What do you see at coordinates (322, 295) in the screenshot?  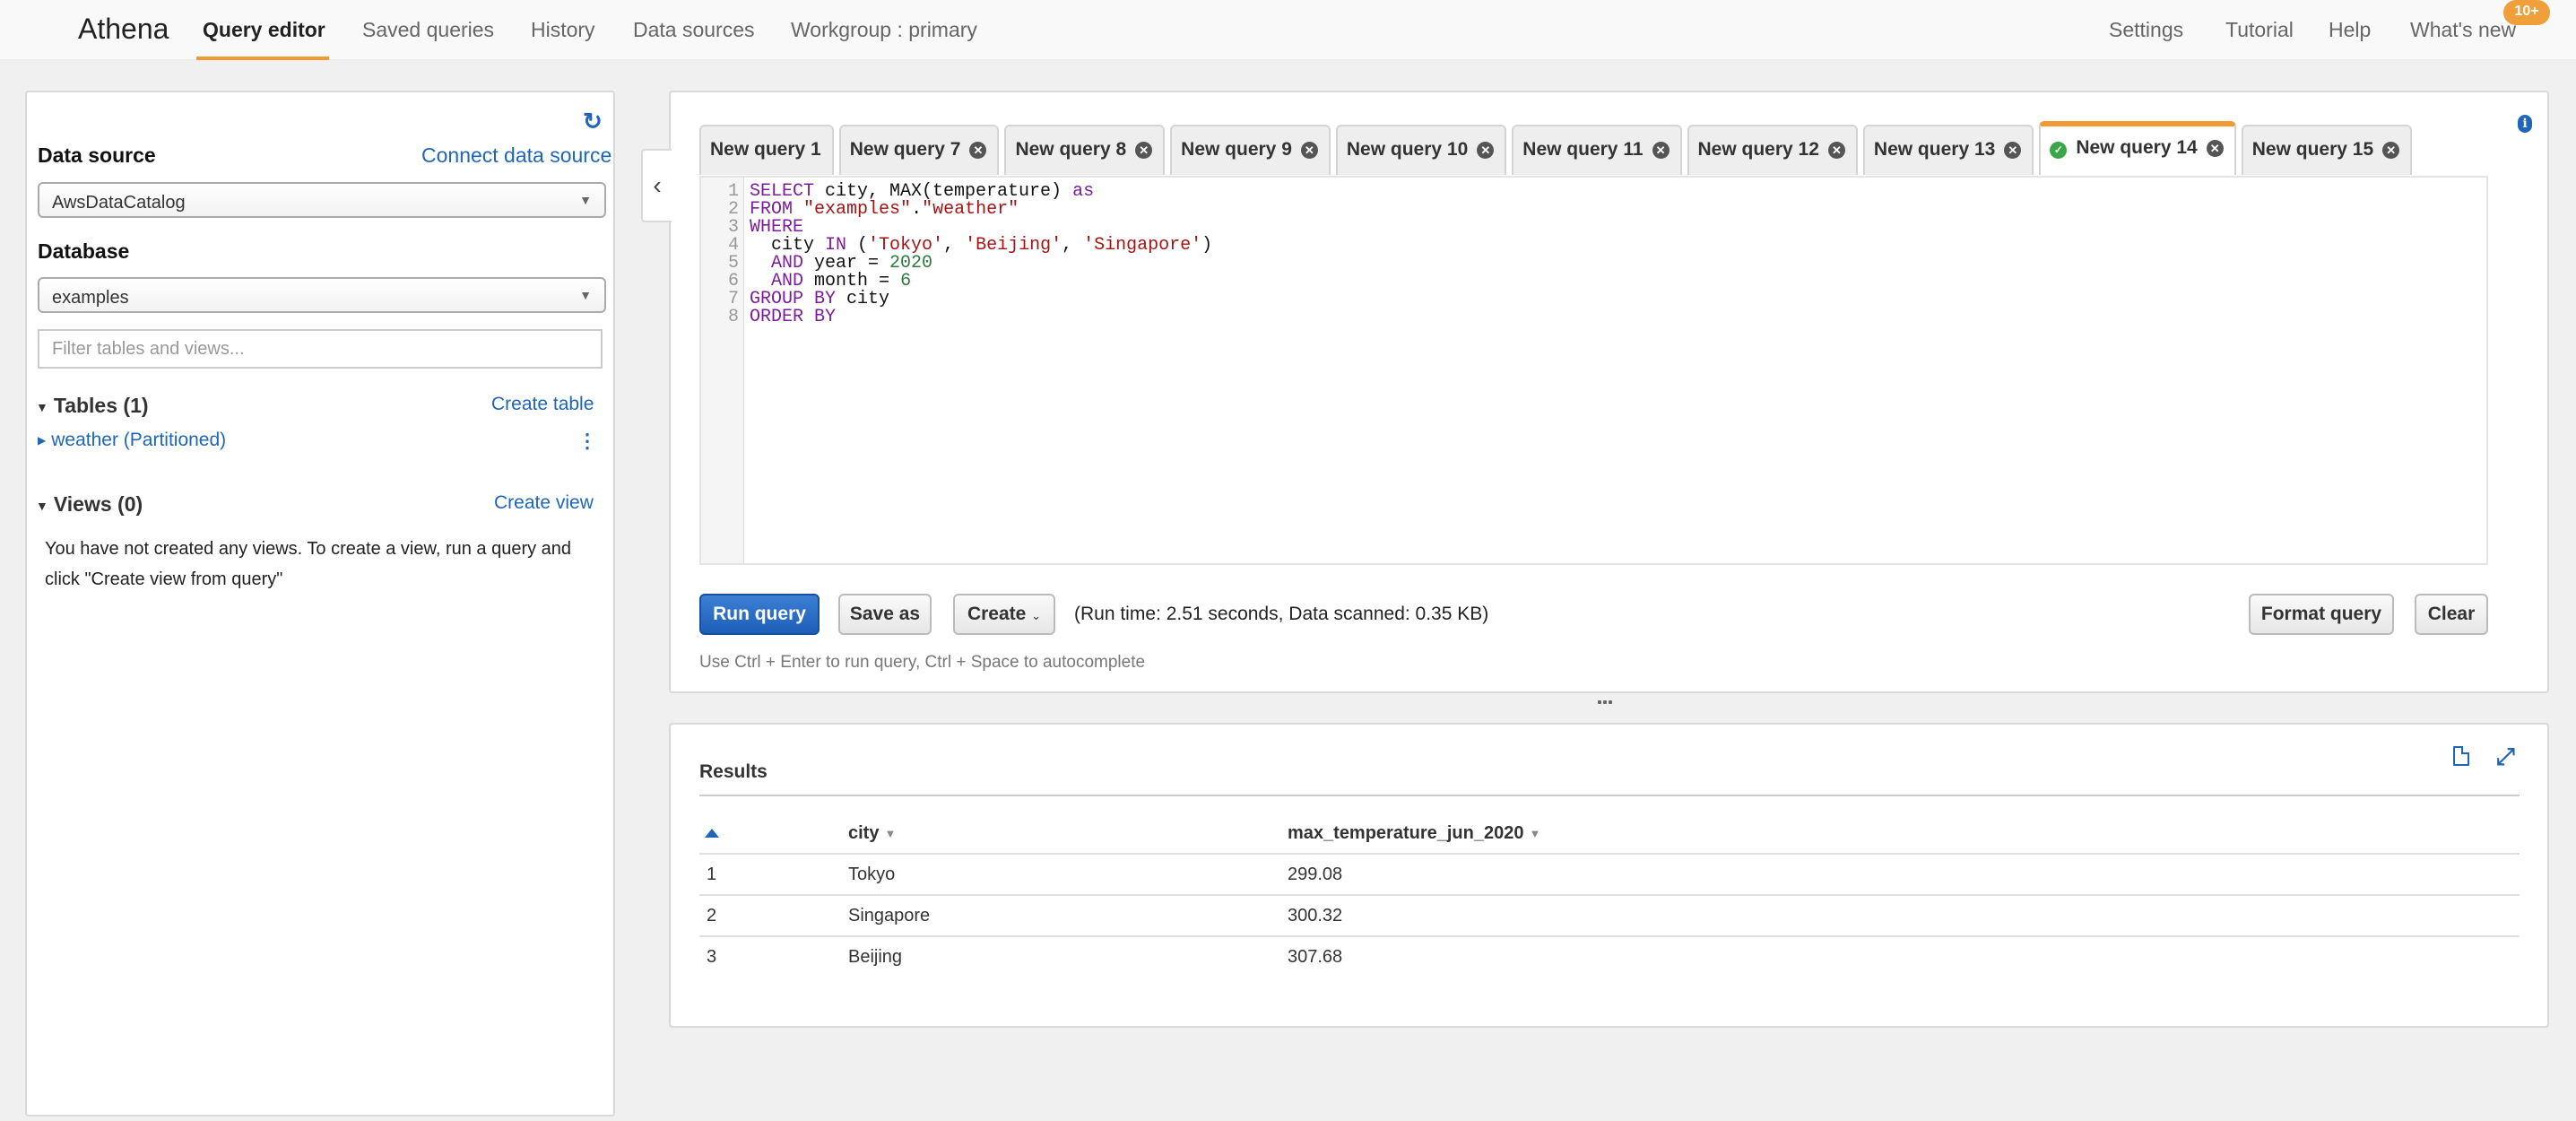 I see `database-select: examples ▼` at bounding box center [322, 295].